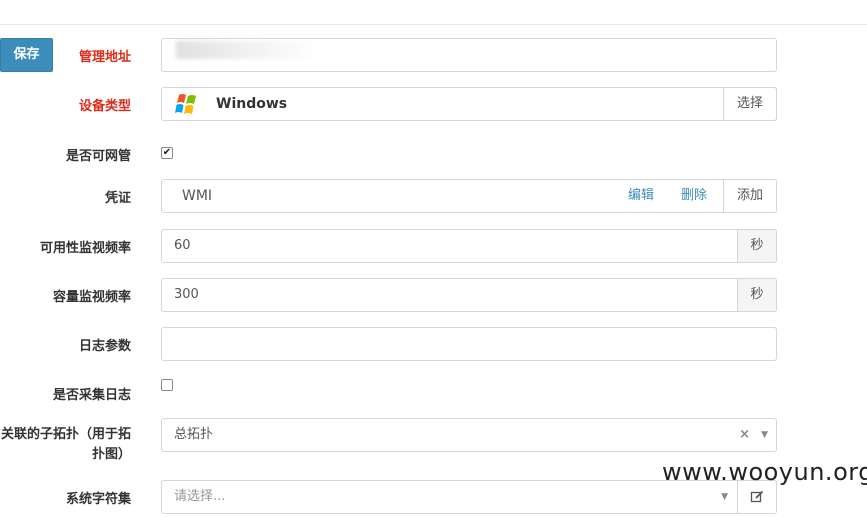  I want to click on clear-topology-icon: ×, so click(744, 435).